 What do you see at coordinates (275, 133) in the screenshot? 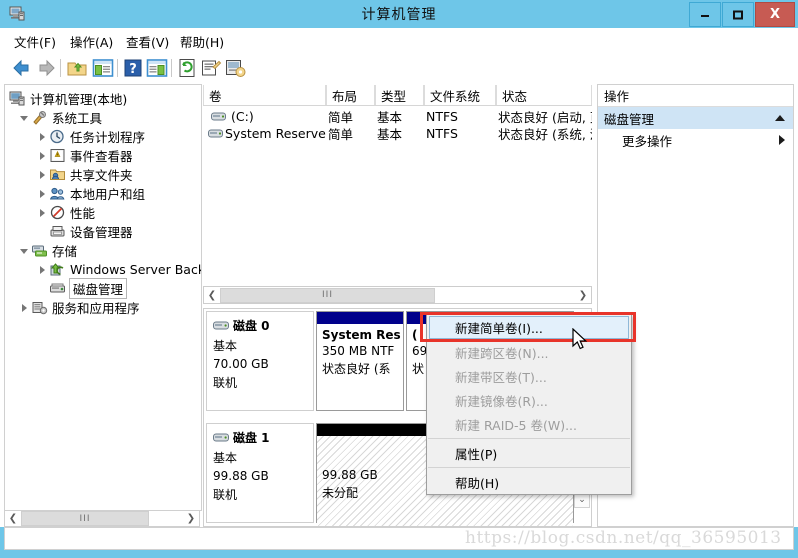
I see `cell-volume: System Reserved` at bounding box center [275, 133].